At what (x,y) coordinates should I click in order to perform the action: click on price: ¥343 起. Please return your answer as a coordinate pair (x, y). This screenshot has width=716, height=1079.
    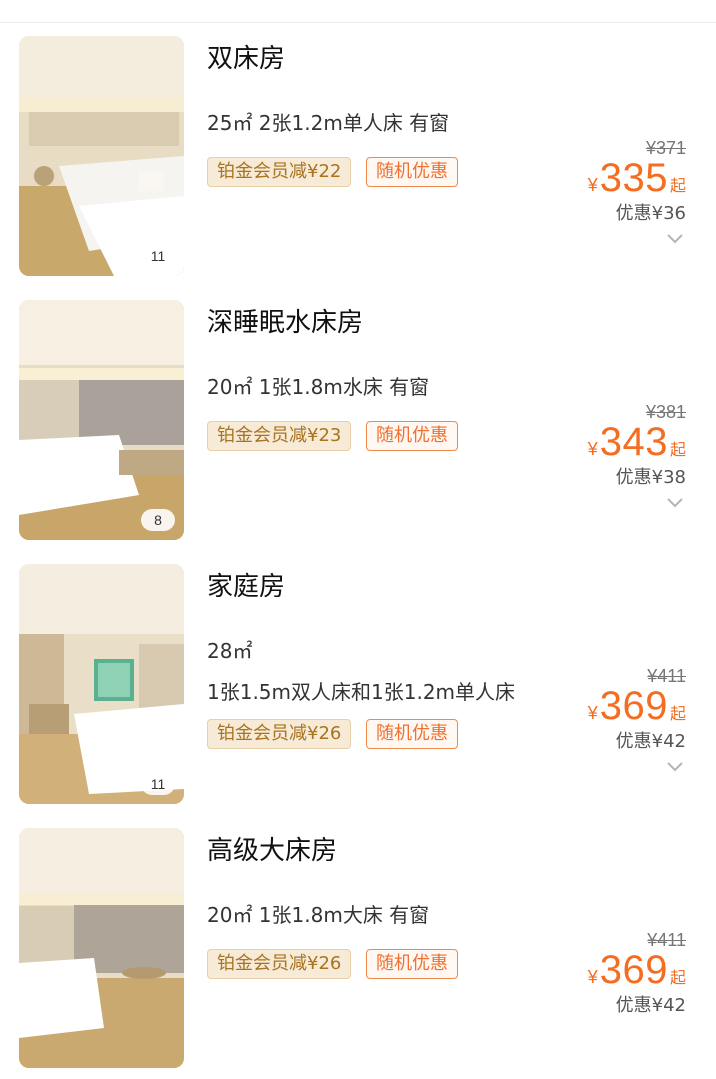
    Looking at the image, I should click on (637, 442).